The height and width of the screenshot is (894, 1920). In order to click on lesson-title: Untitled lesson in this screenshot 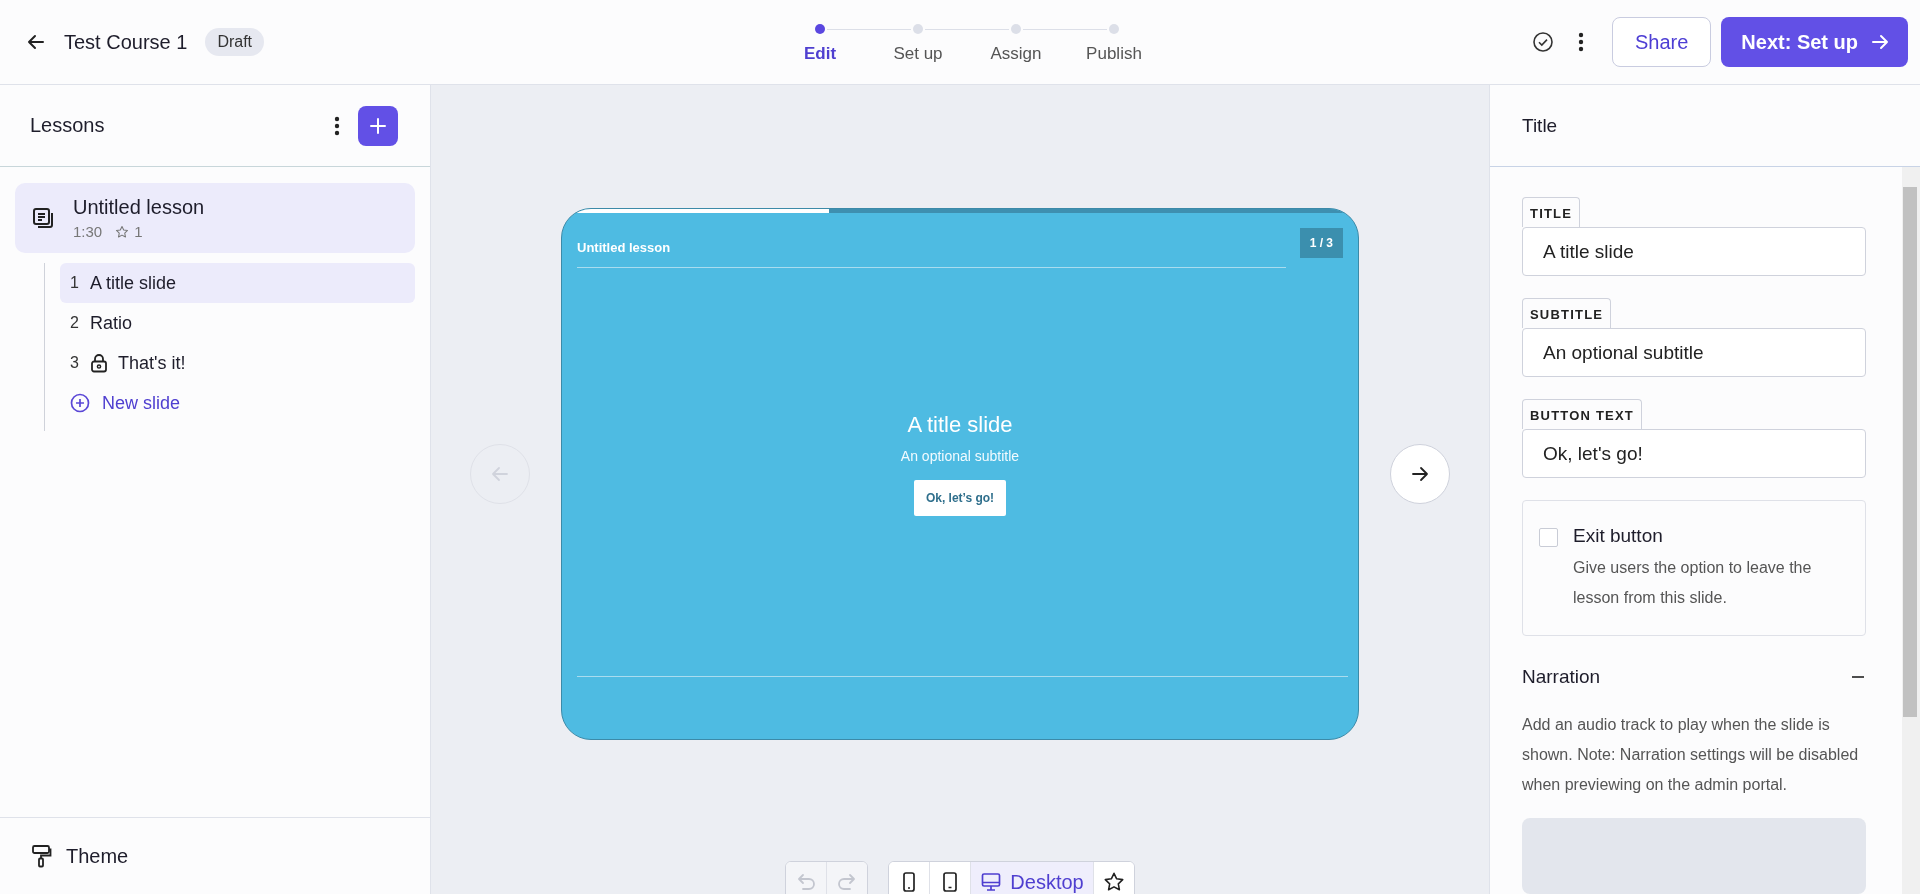, I will do `click(139, 207)`.